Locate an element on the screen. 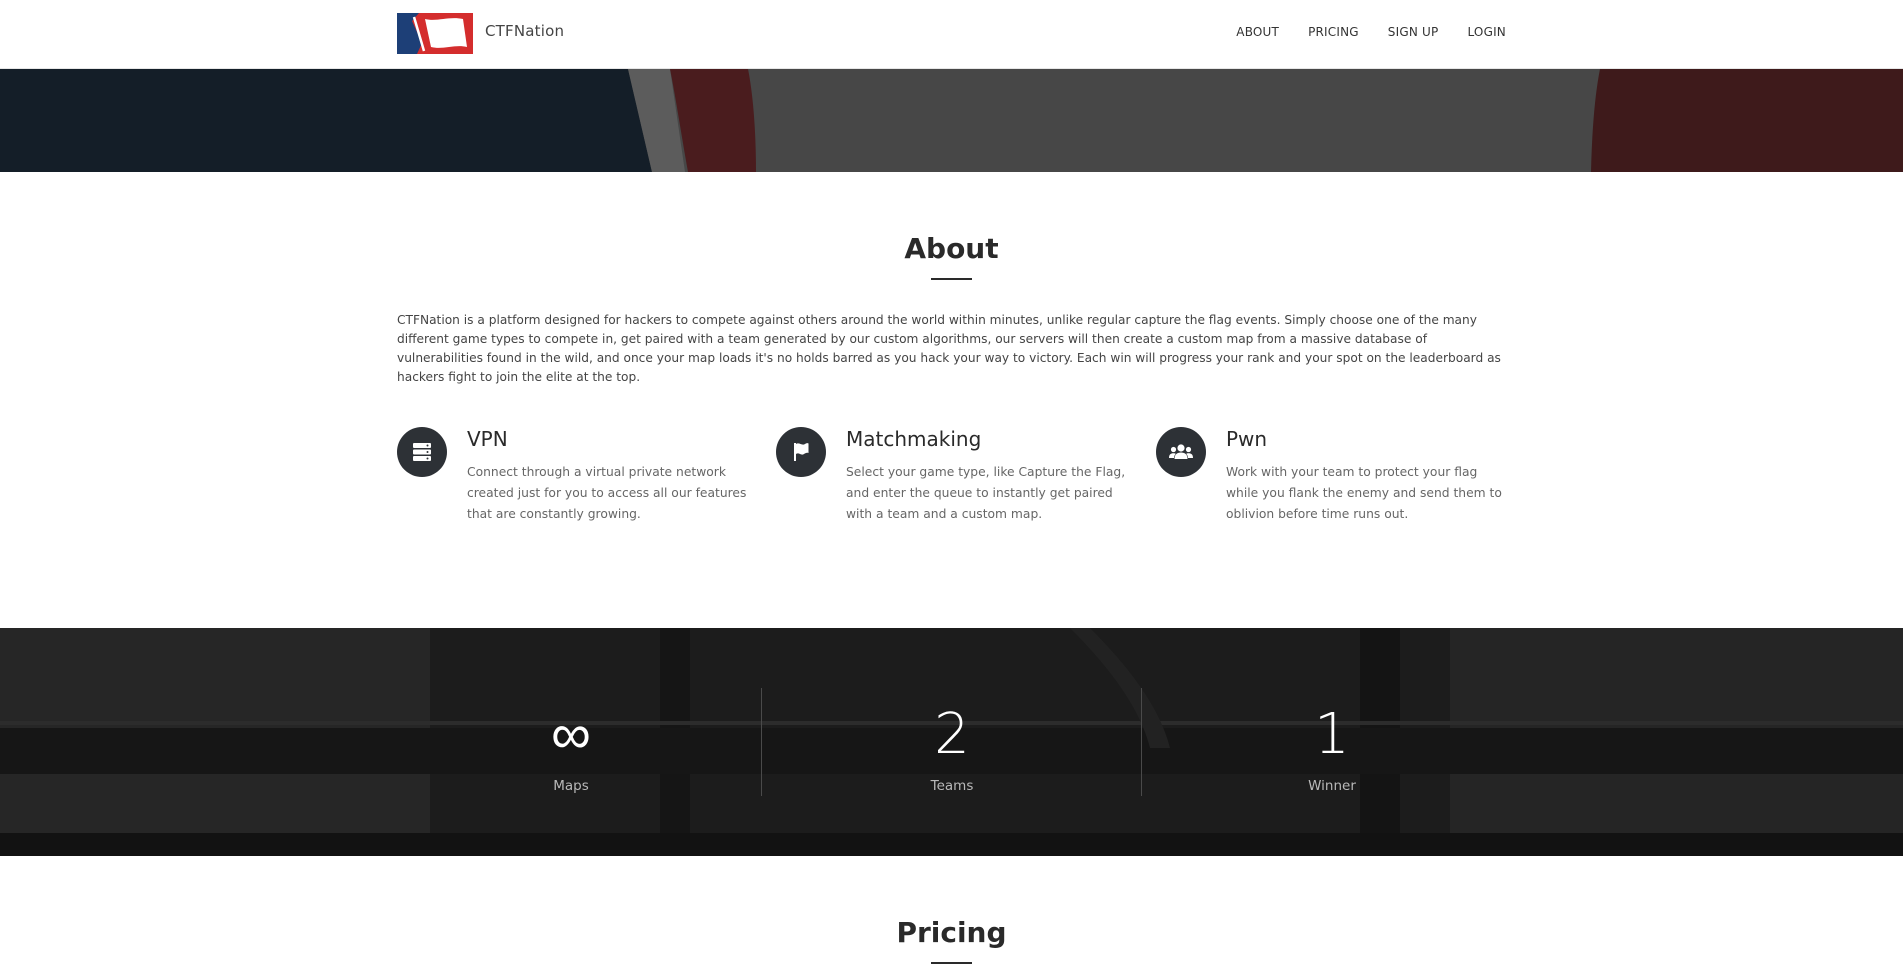  stat-label: Maps is located at coordinates (571, 786).